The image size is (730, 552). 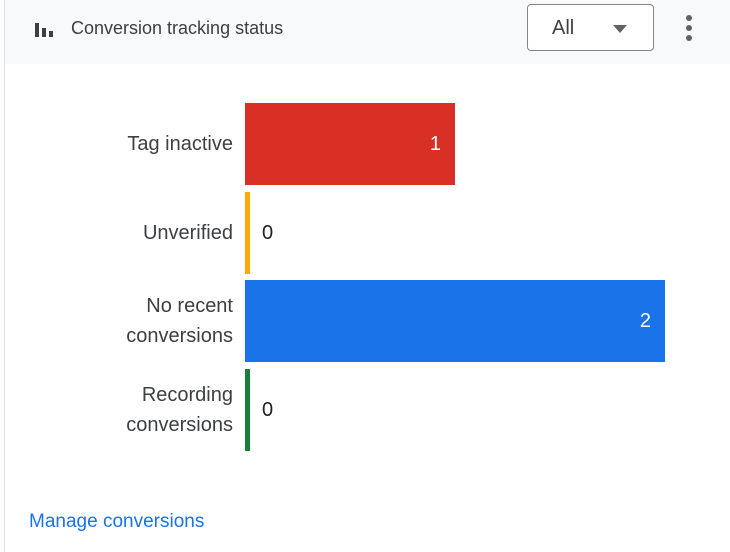 I want to click on bar-label: Tag inactive, so click(x=139, y=144).